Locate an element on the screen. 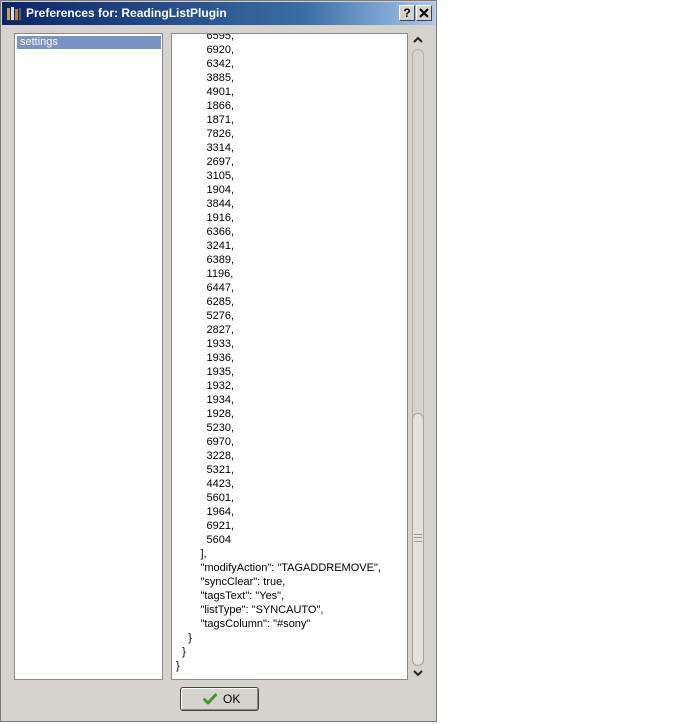 The width and height of the screenshot is (683, 724). checkmark-icon is located at coordinates (210, 699).